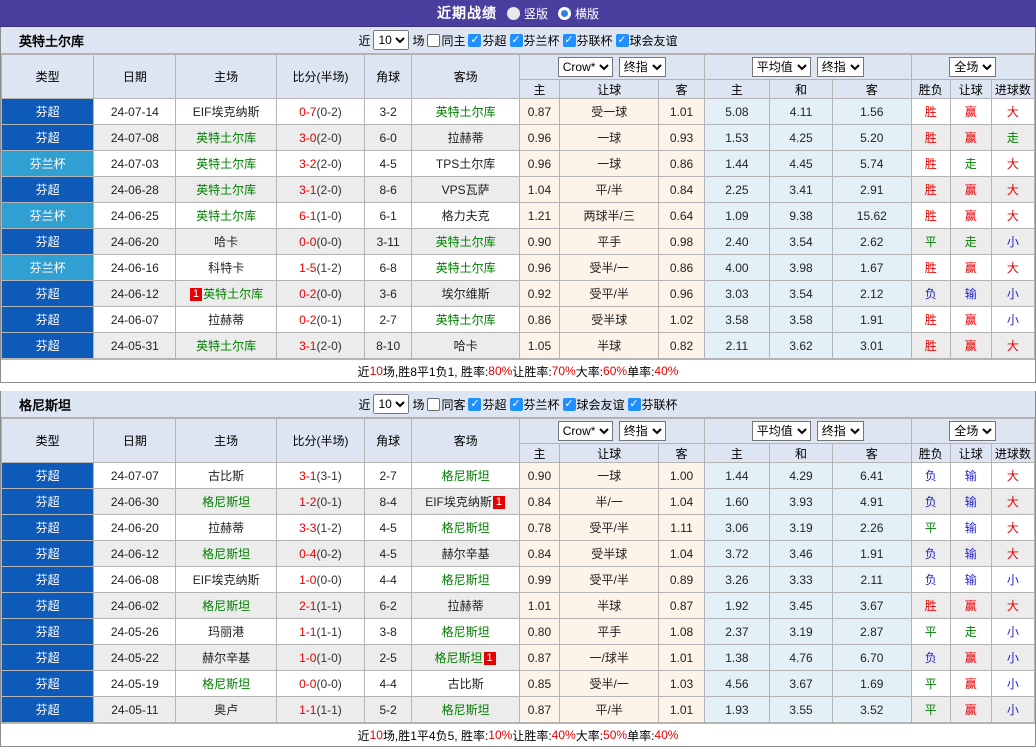 This screenshot has height=747, width=1036. Describe the element at coordinates (1013, 241) in the screenshot. I see `result-goals: 小` at that location.